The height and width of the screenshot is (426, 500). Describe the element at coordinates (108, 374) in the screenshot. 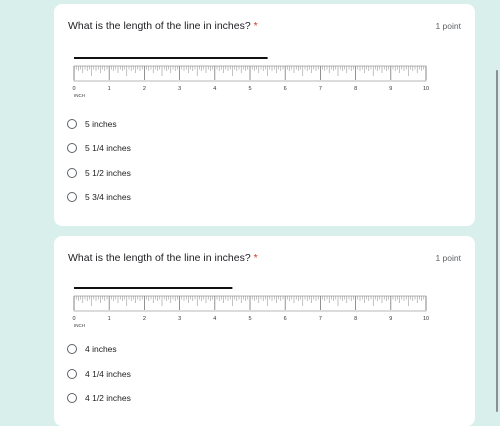

I see `option-label: 4 1/4 inches` at that location.